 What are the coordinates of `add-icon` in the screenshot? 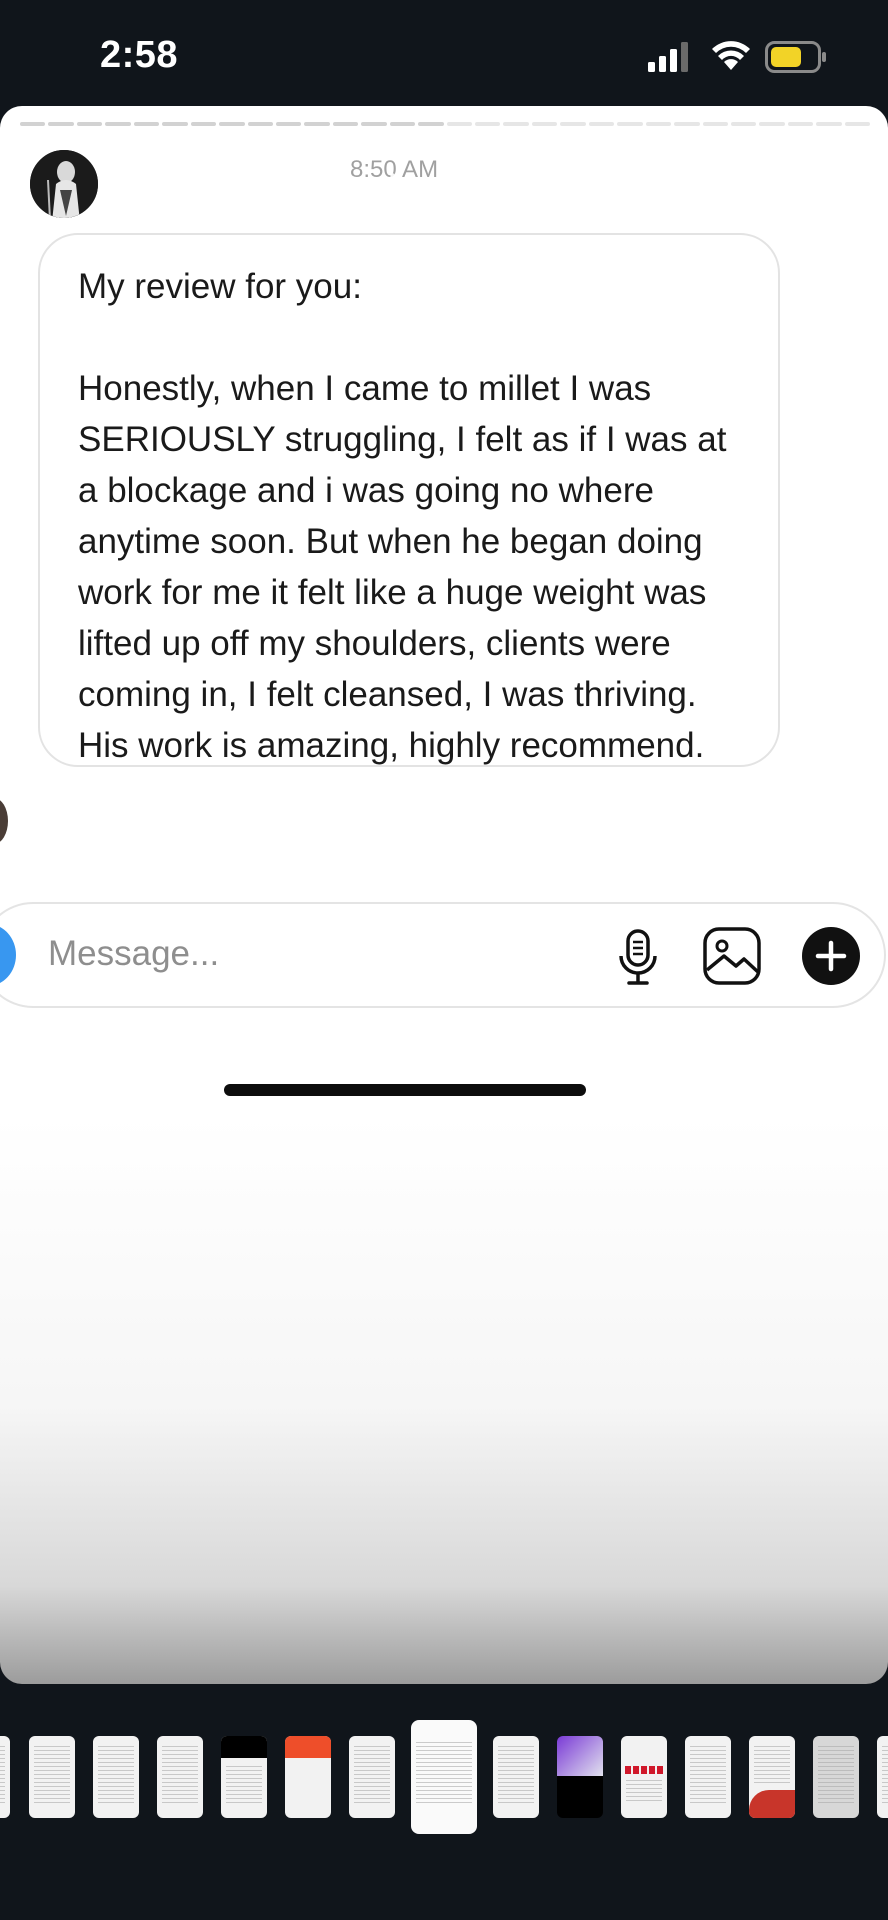 It's located at (831, 956).